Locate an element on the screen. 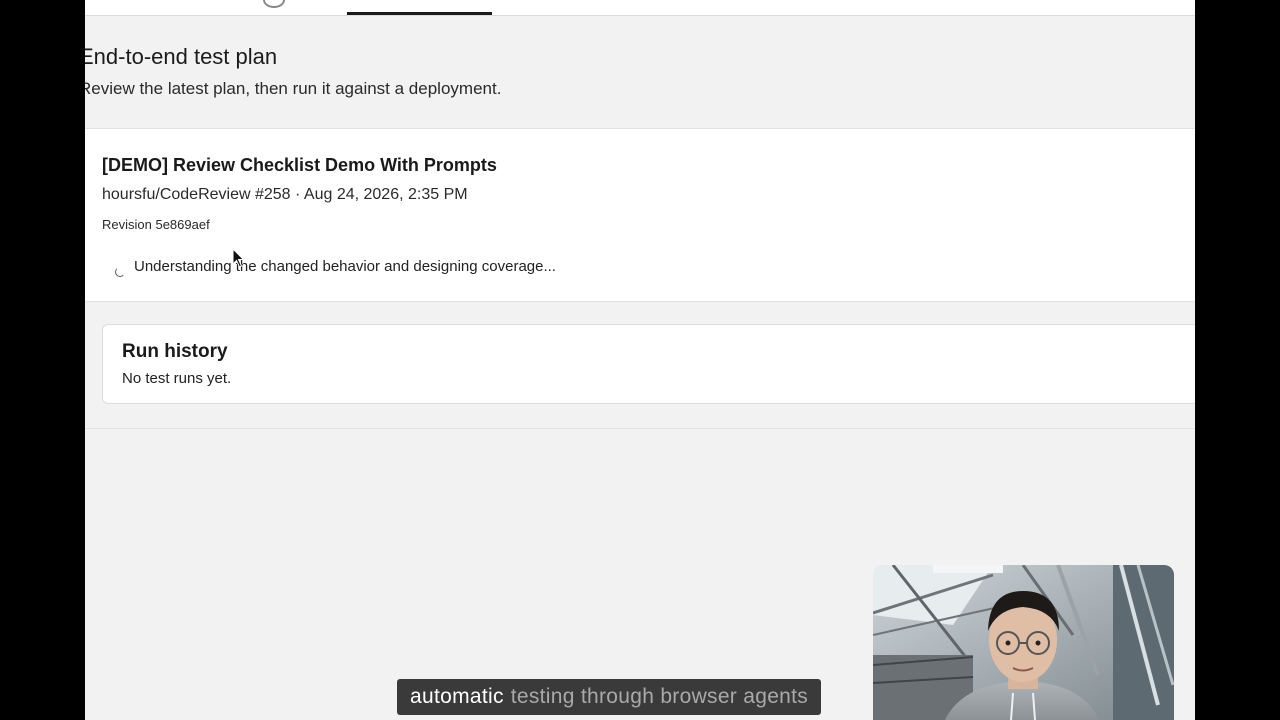 The image size is (1280, 720). webcam-overlay is located at coordinates (1023, 642).